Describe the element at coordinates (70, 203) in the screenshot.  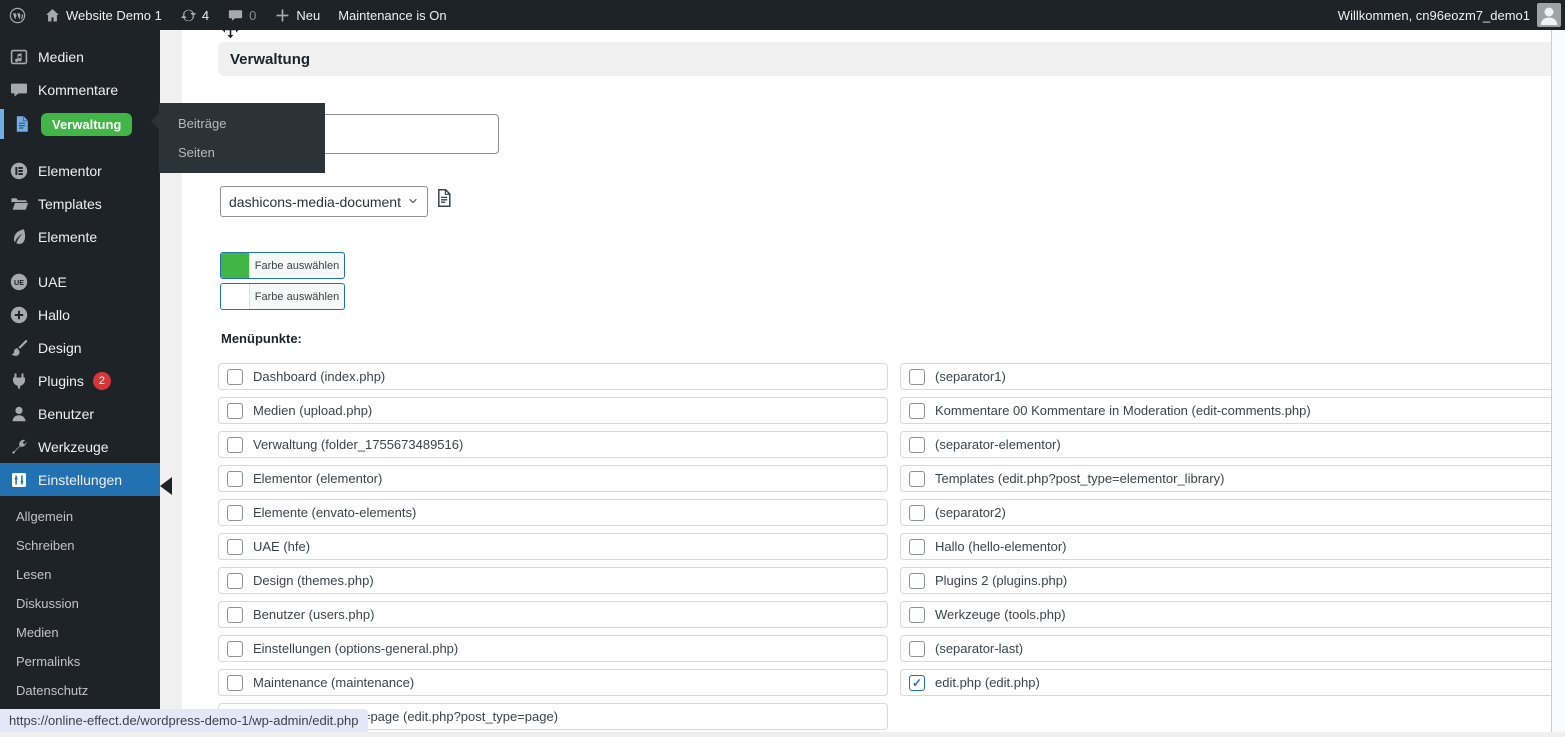
I see `sidebar-item-label: Templates` at that location.